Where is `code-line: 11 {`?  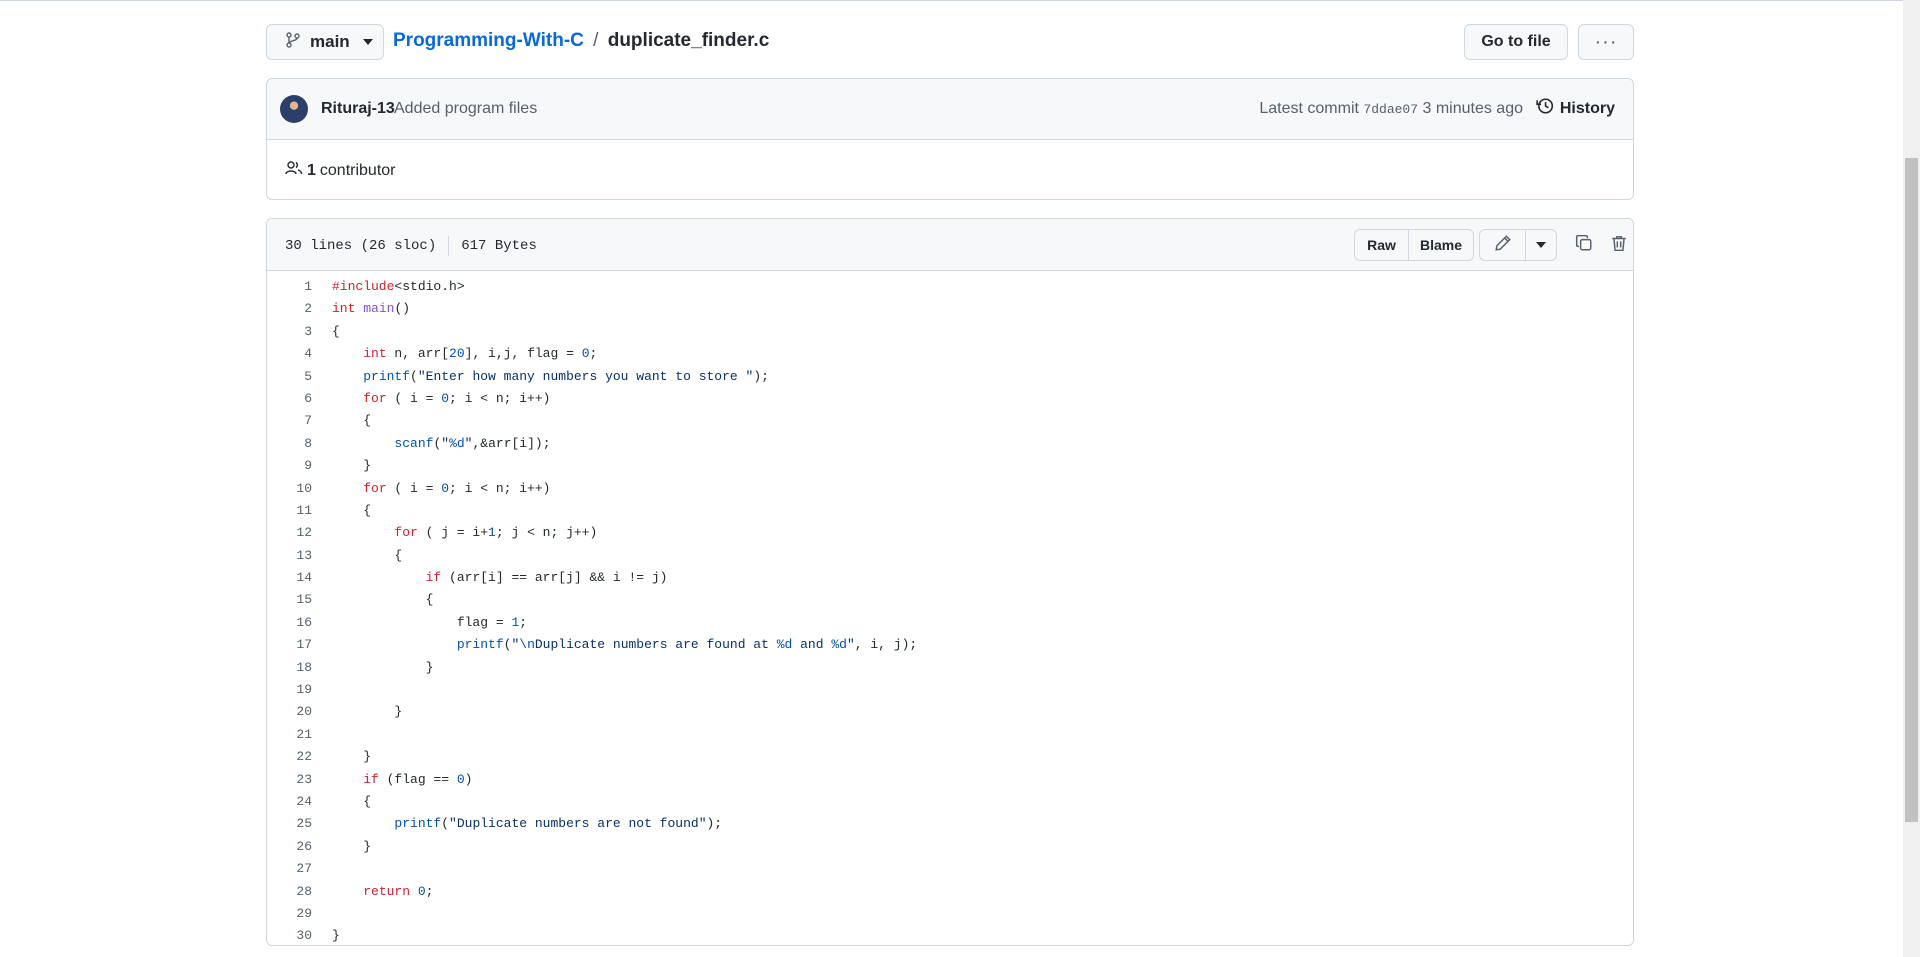
code-line: 11 { is located at coordinates (950, 511).